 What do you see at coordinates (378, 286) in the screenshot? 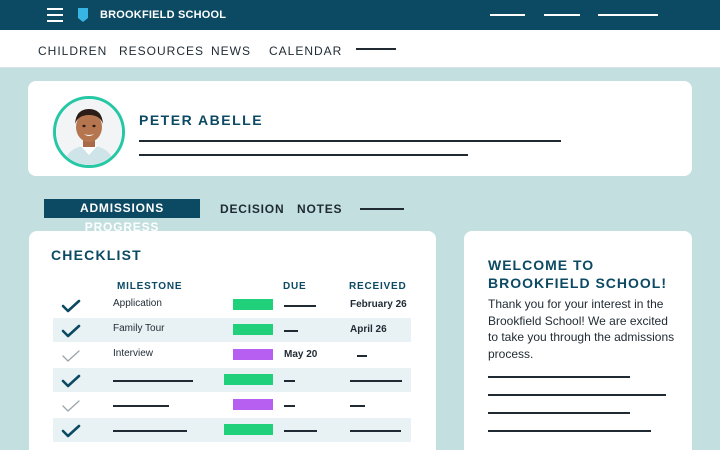
I see `received-header: RECEIVED` at bounding box center [378, 286].